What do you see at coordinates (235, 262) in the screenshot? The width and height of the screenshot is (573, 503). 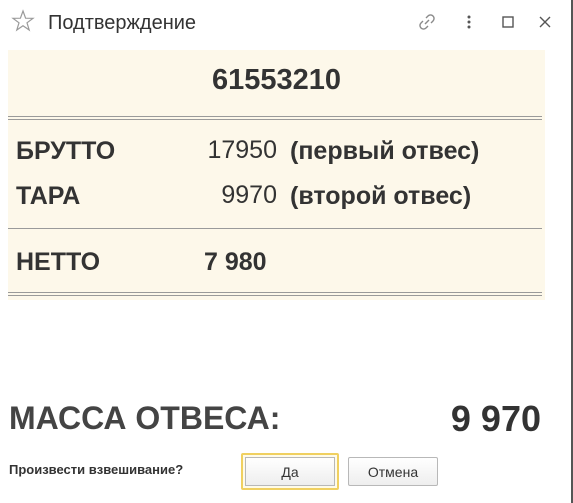 I see `net-value: 7 980` at bounding box center [235, 262].